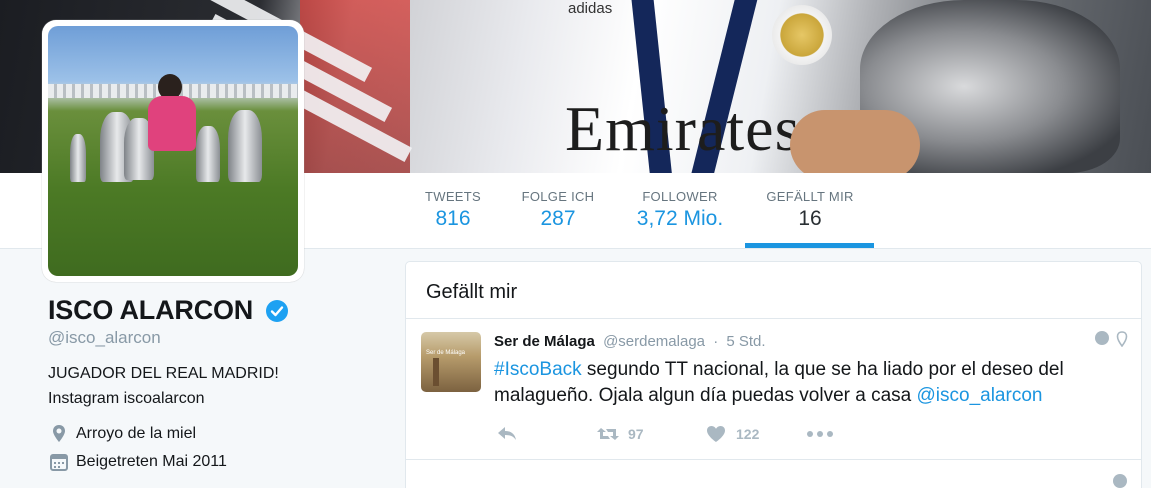  What do you see at coordinates (104, 338) in the screenshot?
I see `profile-handle: @isco_alarcon` at bounding box center [104, 338].